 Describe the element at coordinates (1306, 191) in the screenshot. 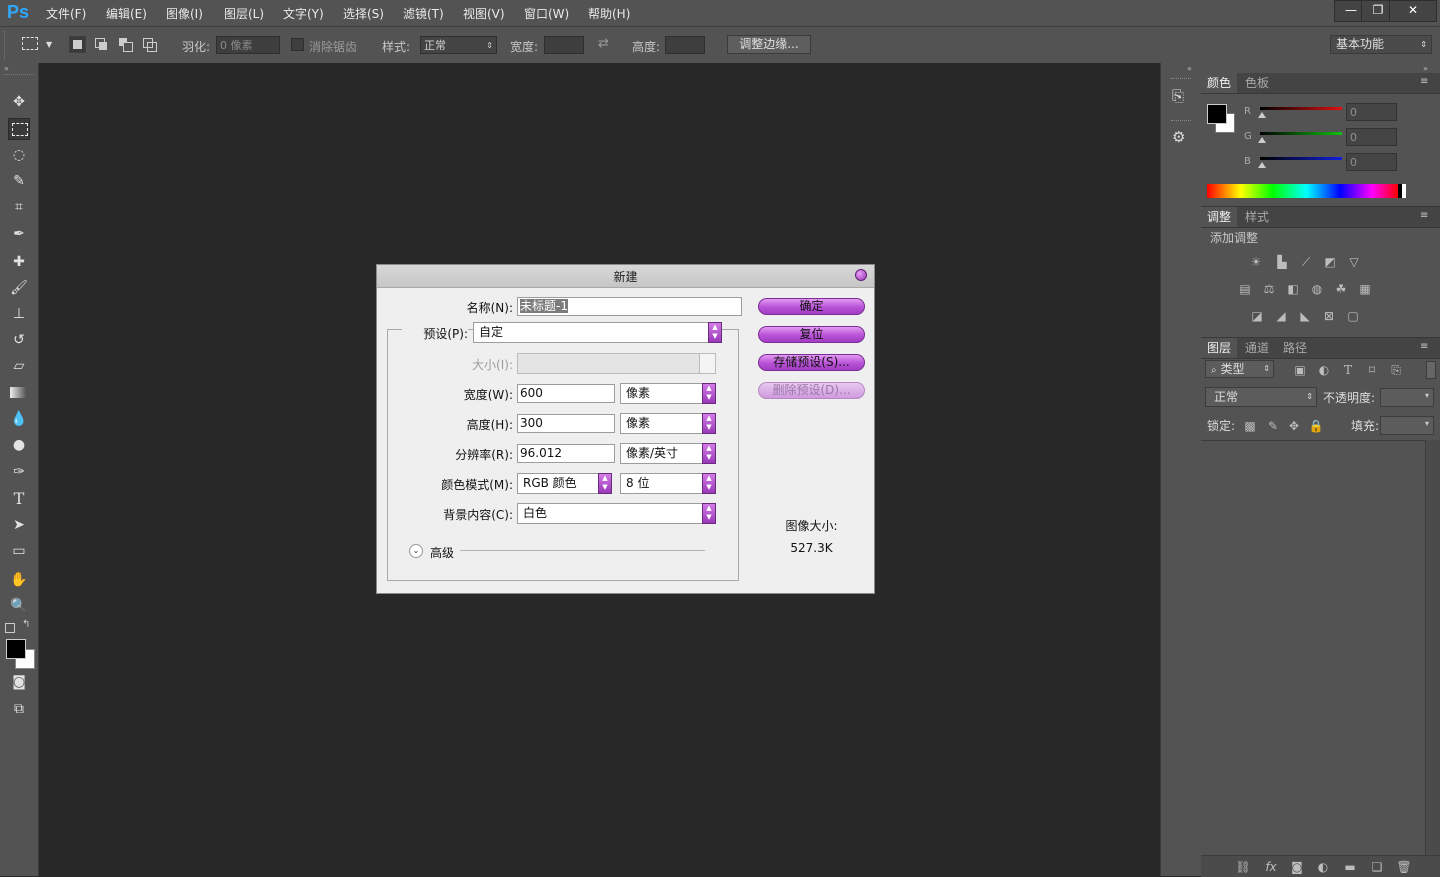

I see `color-spectrum-bar` at that location.